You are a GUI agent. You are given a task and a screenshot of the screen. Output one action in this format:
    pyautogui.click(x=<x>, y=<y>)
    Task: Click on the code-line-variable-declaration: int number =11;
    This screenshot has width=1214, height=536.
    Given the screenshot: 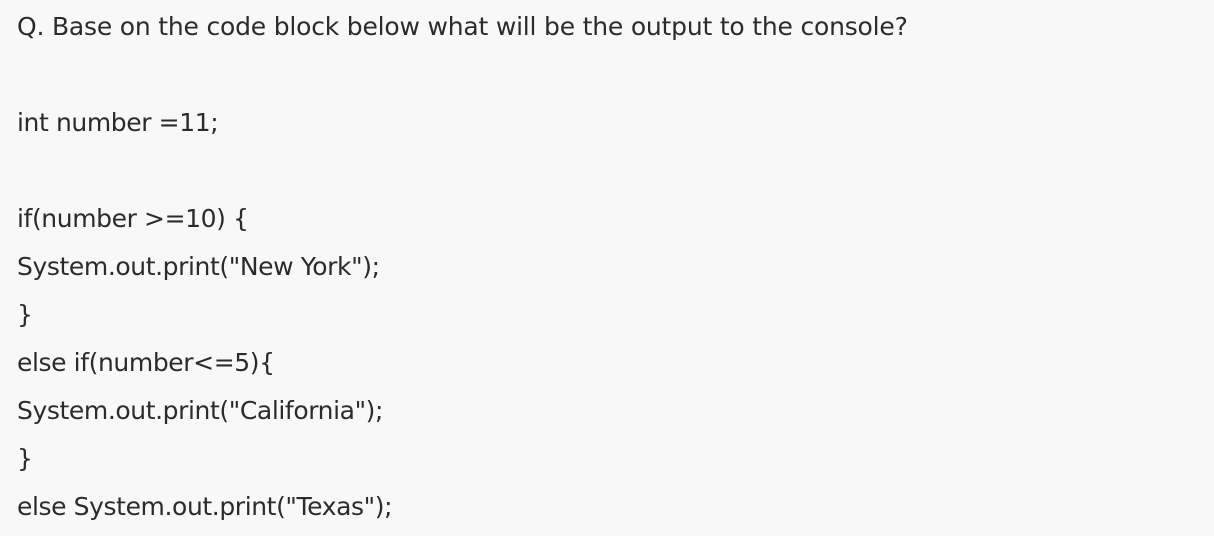 What is the action you would take?
    pyautogui.click(x=118, y=122)
    